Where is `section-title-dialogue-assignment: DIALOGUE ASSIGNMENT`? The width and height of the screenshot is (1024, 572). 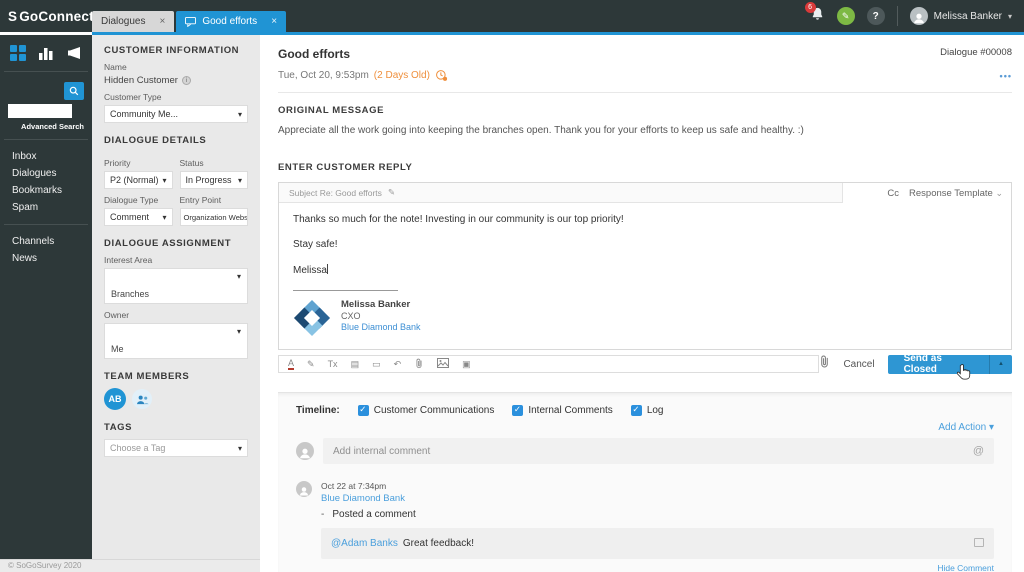 section-title-dialogue-assignment: DIALOGUE ASSIGNMENT is located at coordinates (168, 243).